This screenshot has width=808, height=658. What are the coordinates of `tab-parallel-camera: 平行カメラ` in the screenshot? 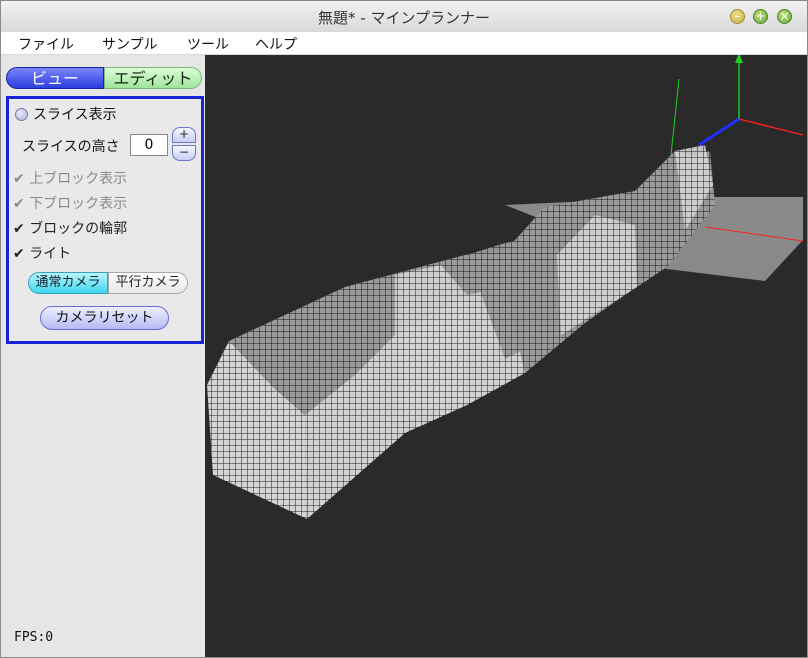 It's located at (148, 283).